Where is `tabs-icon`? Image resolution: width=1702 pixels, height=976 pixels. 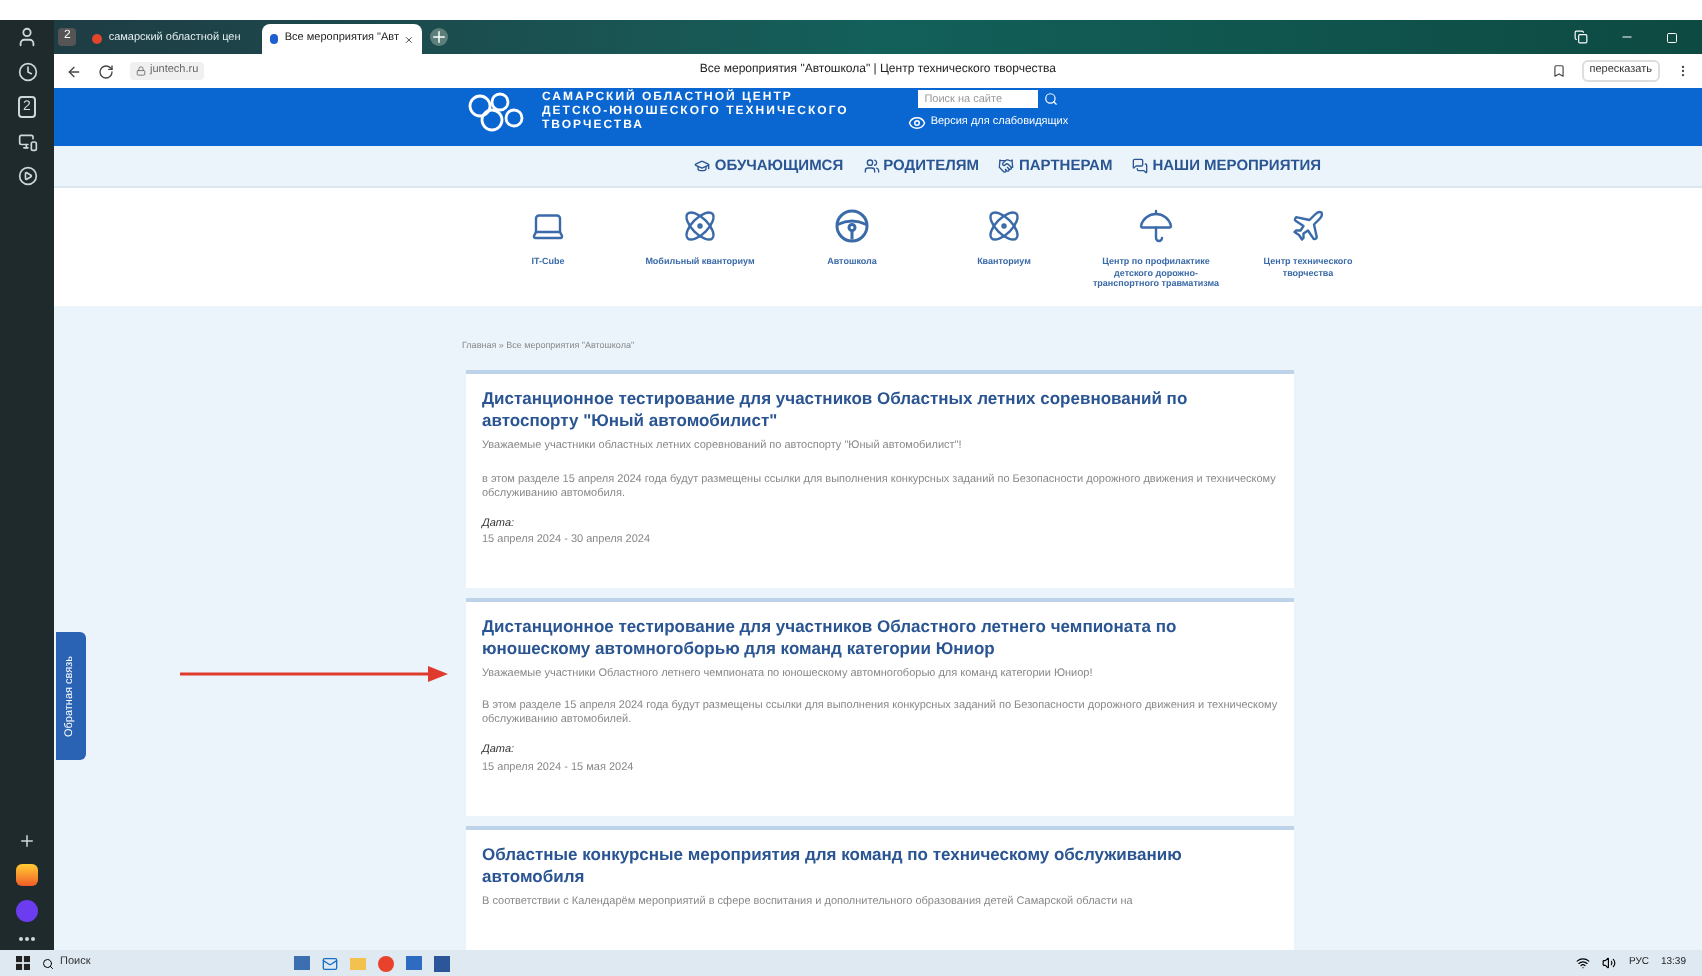 tabs-icon is located at coordinates (1581, 37).